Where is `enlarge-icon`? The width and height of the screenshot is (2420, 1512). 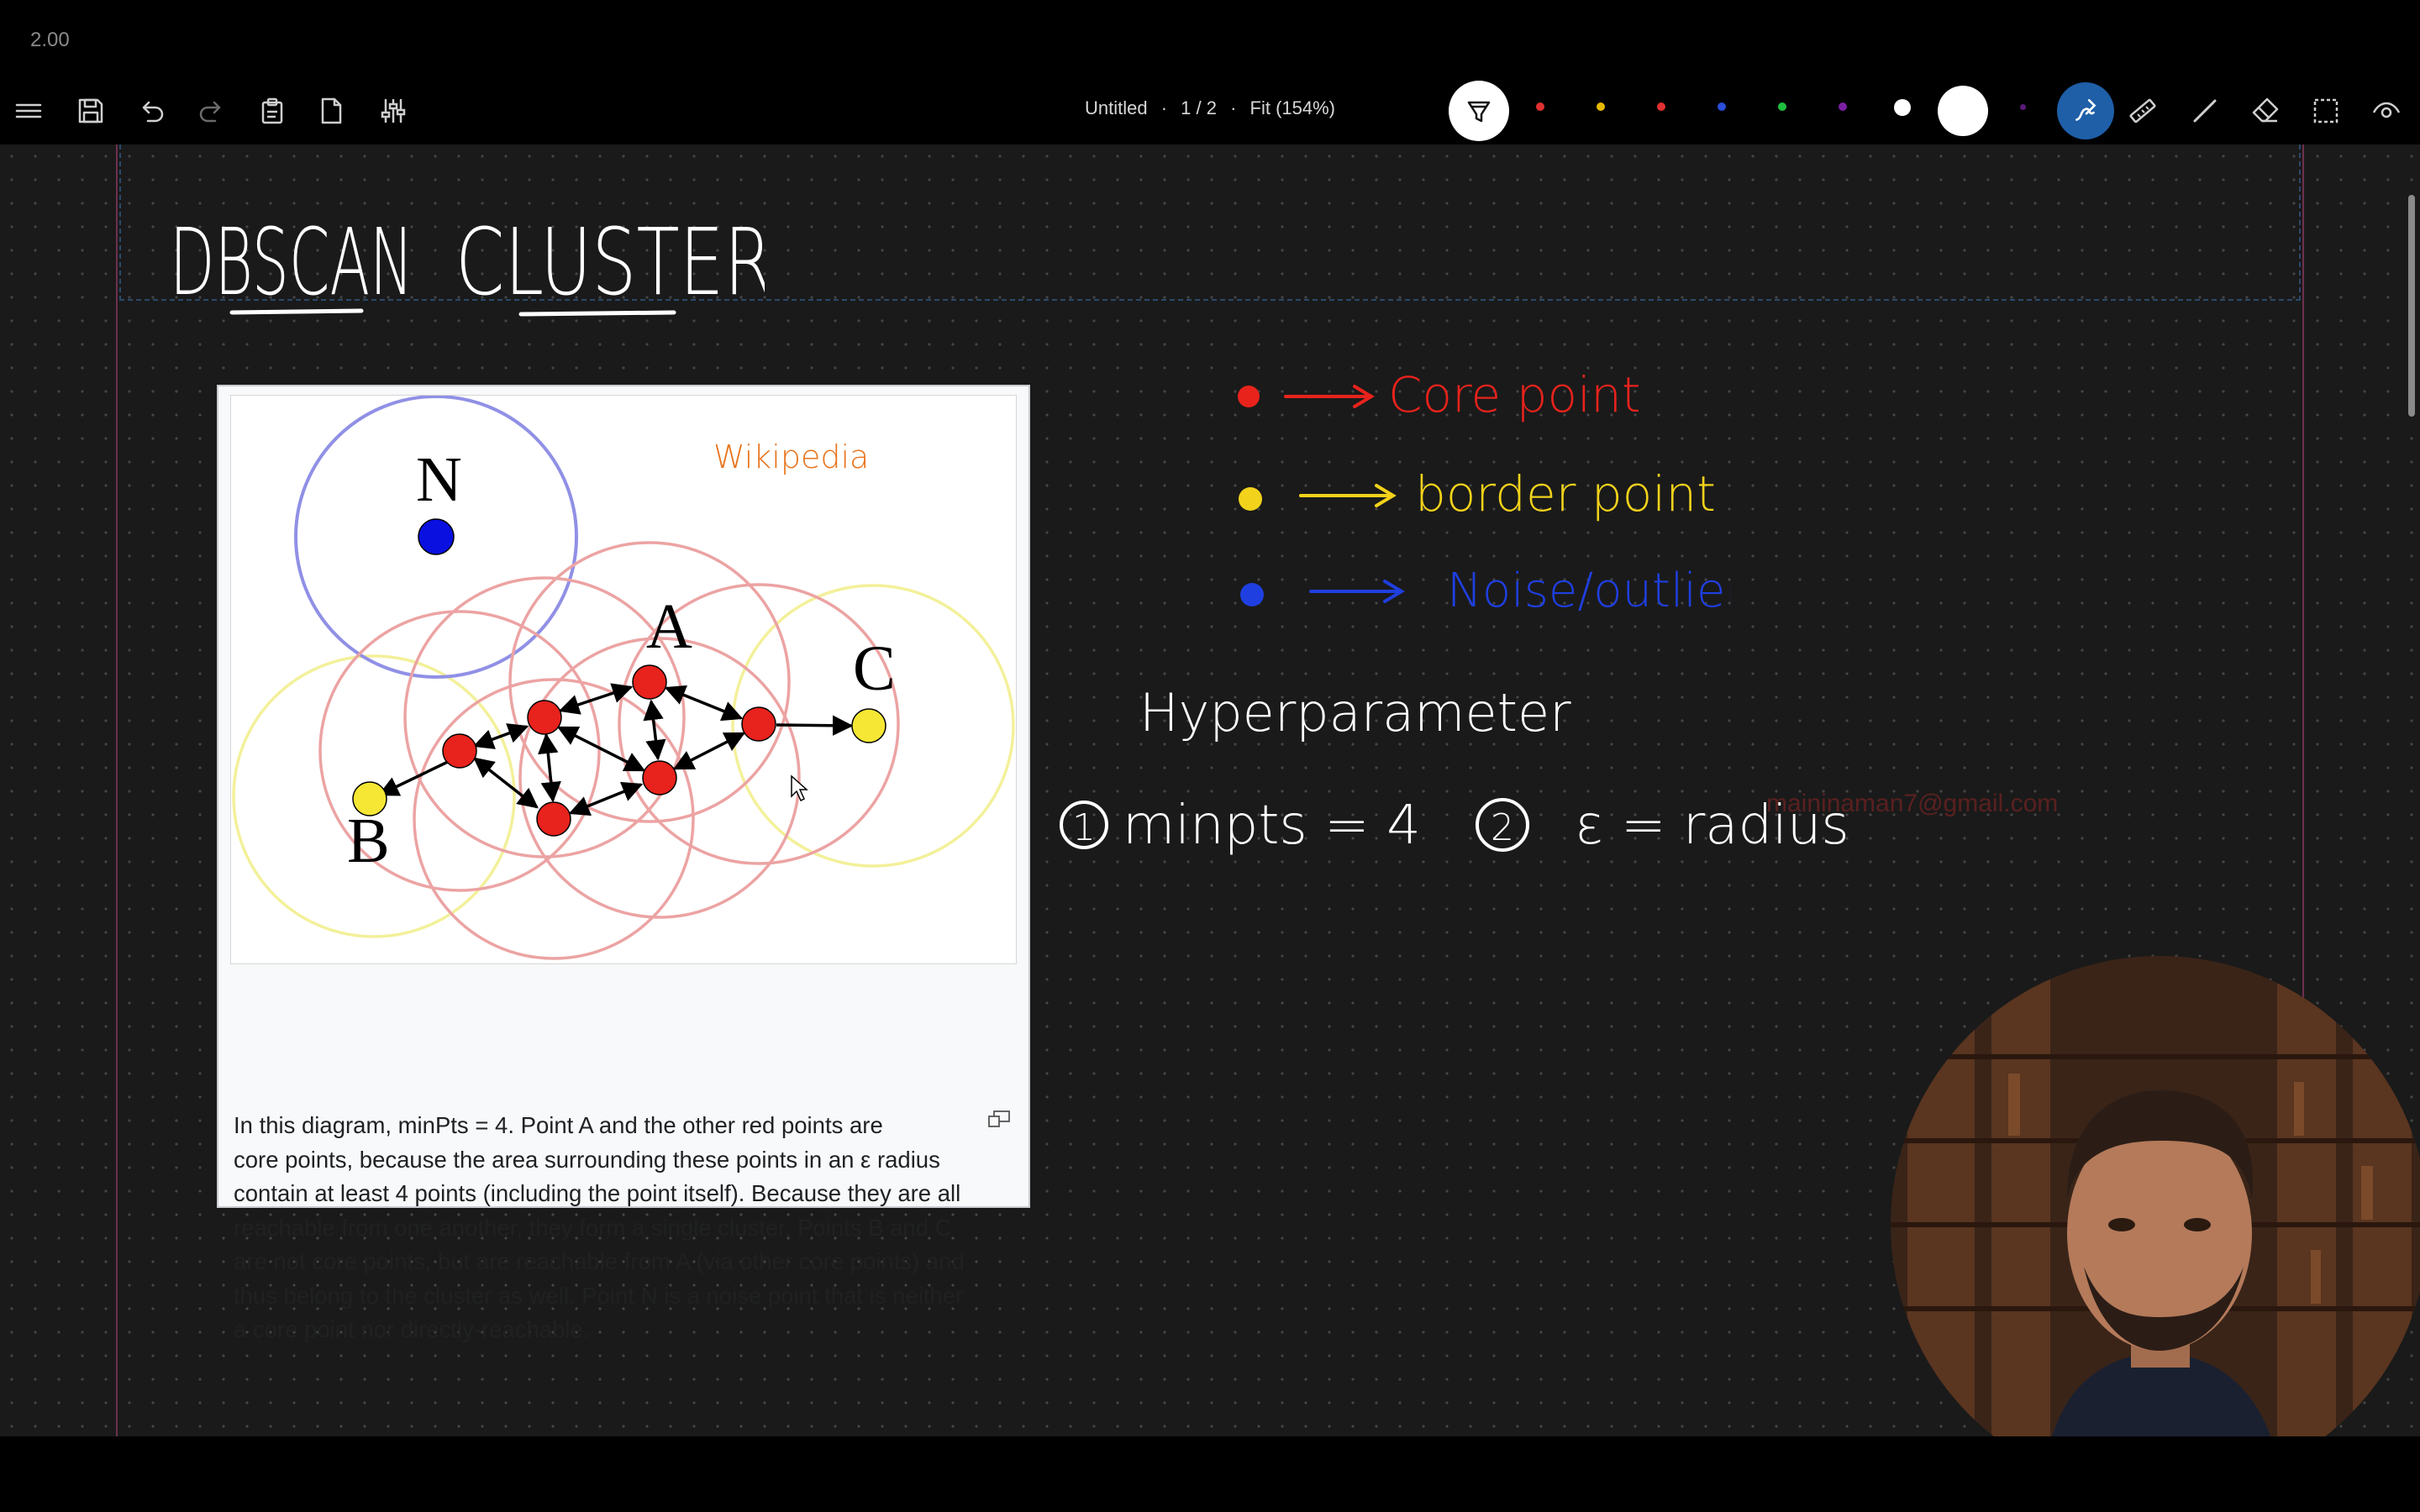 enlarge-icon is located at coordinates (999, 1118).